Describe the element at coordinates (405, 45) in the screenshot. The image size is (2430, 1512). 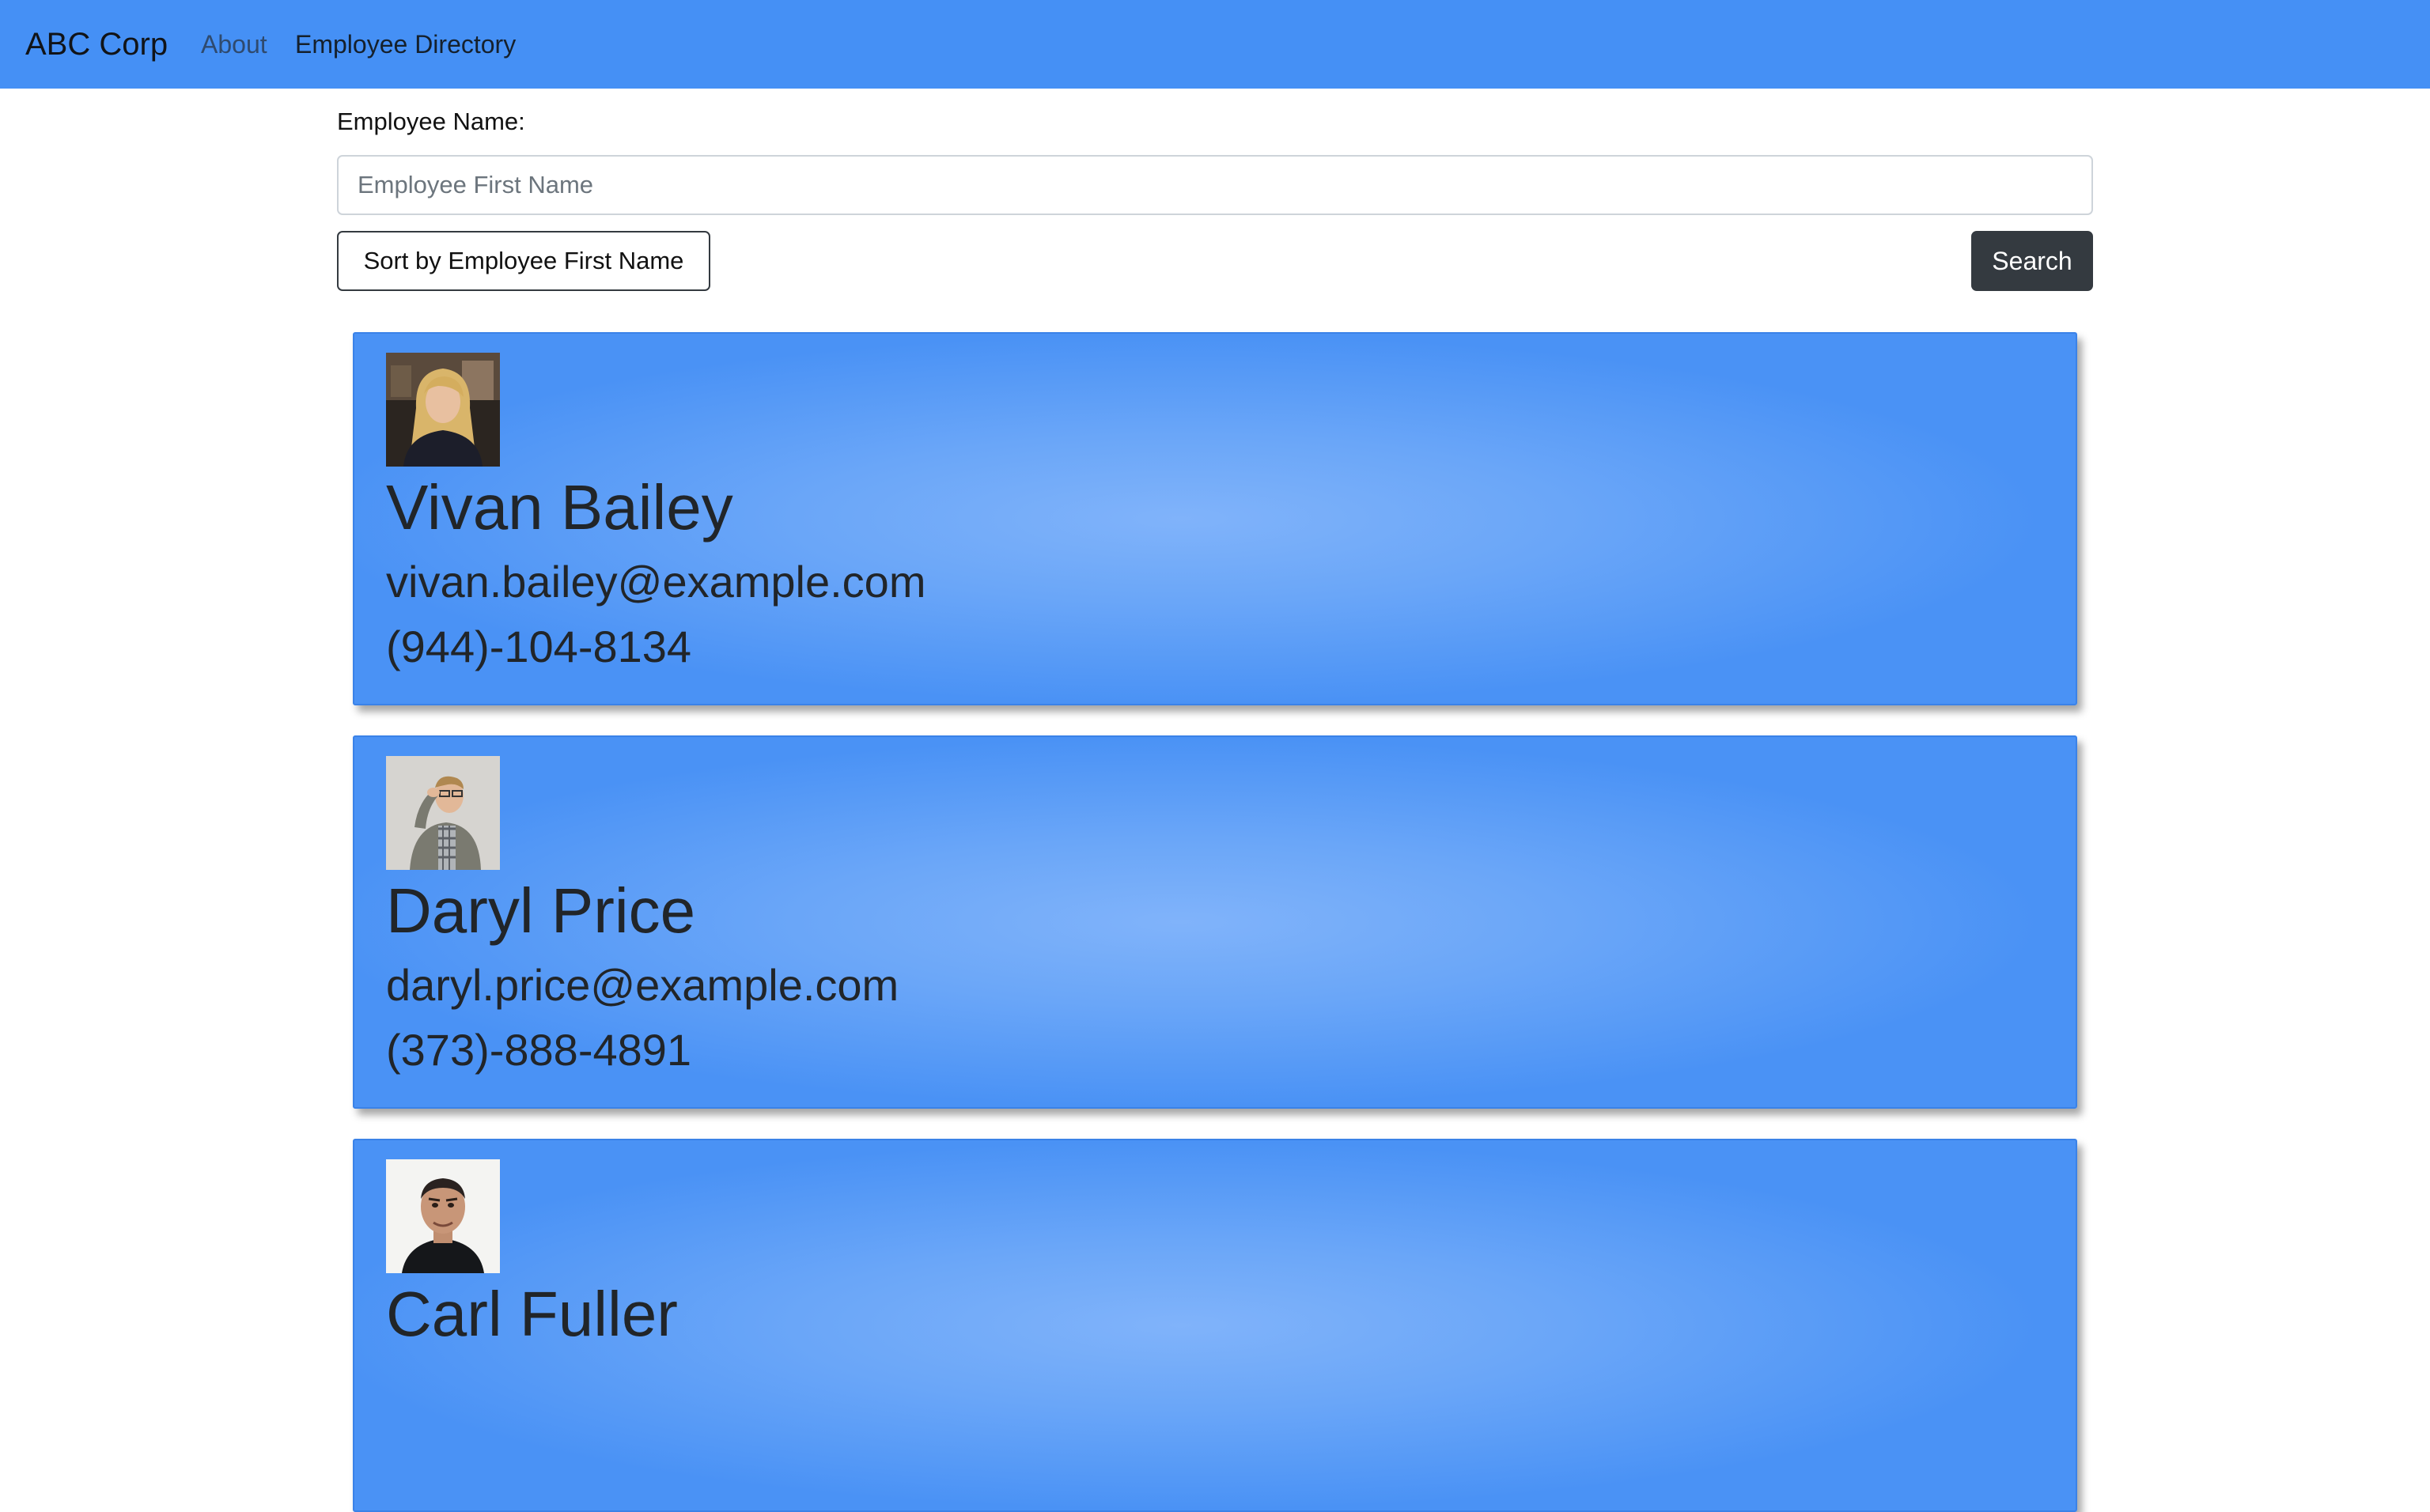
I see `nav-link-employee-directory: Employee Directory` at that location.